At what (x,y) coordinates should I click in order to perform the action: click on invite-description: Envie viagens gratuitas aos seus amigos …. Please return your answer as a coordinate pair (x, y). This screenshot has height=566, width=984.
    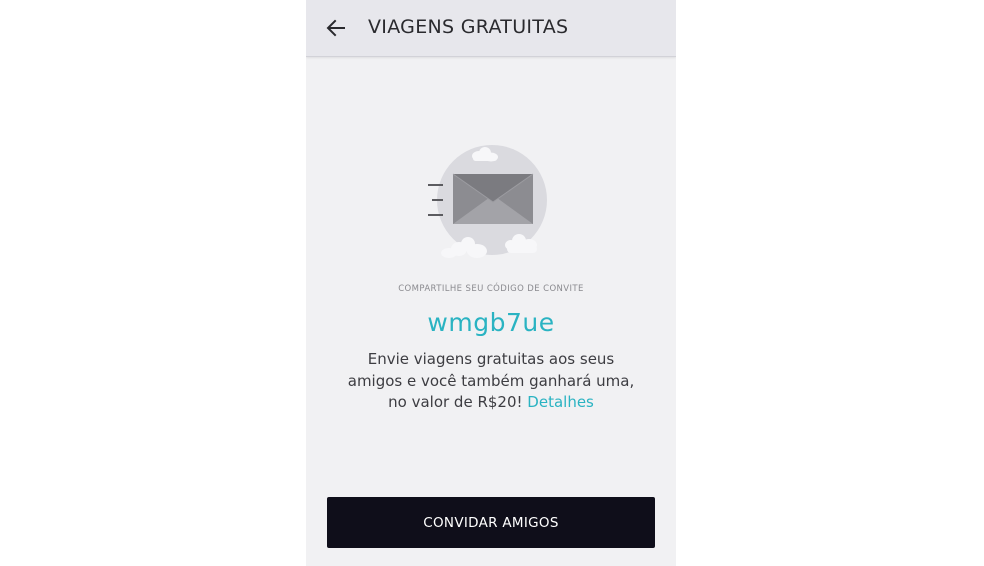
    Looking at the image, I should click on (491, 381).